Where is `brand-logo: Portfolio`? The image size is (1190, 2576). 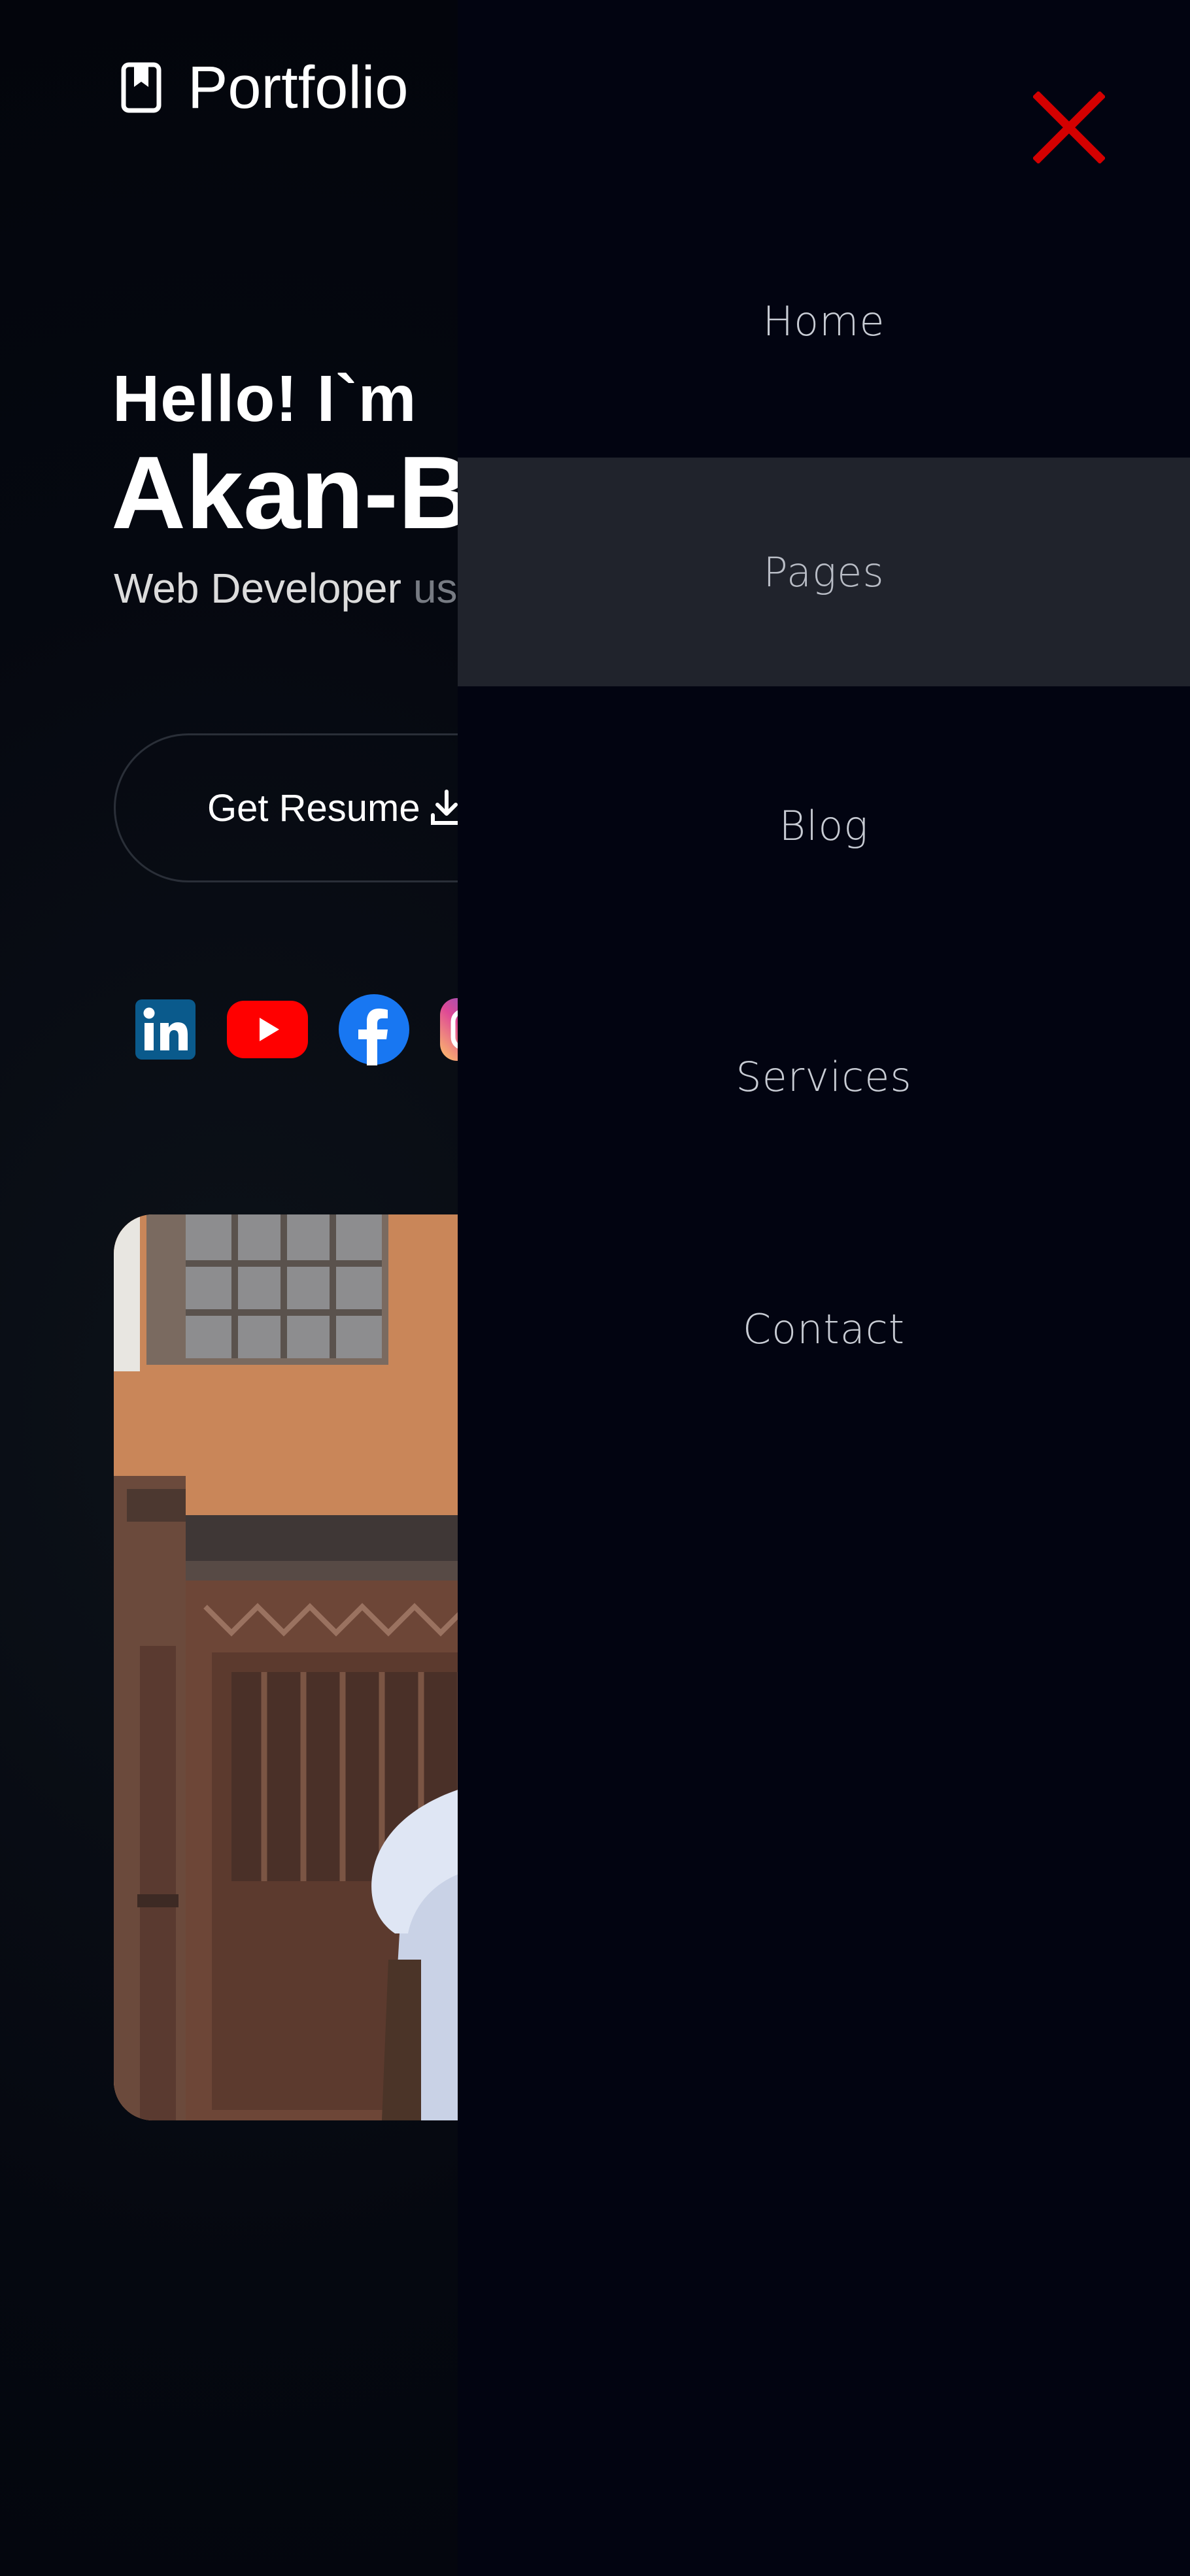 brand-logo: Portfolio is located at coordinates (265, 88).